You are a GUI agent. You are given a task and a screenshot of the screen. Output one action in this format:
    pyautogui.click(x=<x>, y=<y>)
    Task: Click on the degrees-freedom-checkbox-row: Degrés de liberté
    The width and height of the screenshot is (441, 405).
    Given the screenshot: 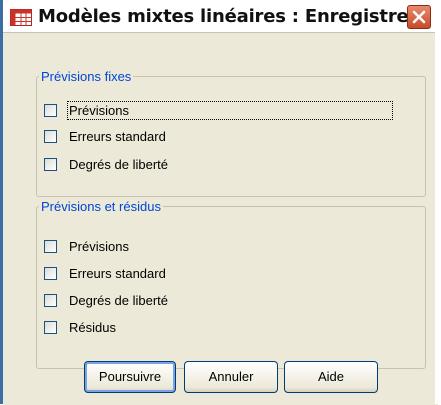 What is the action you would take?
    pyautogui.click(x=106, y=300)
    